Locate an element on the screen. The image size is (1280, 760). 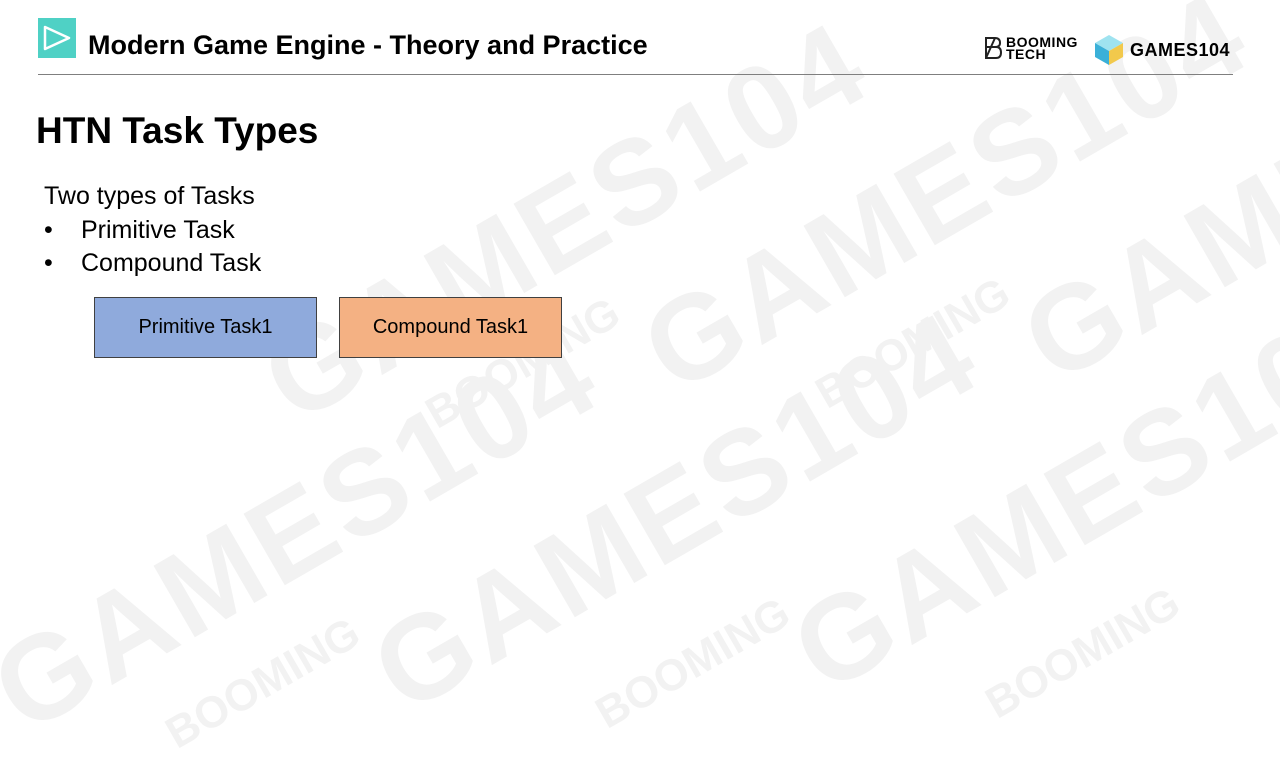
games104-logo: GAMES104 is located at coordinates (1162, 50).